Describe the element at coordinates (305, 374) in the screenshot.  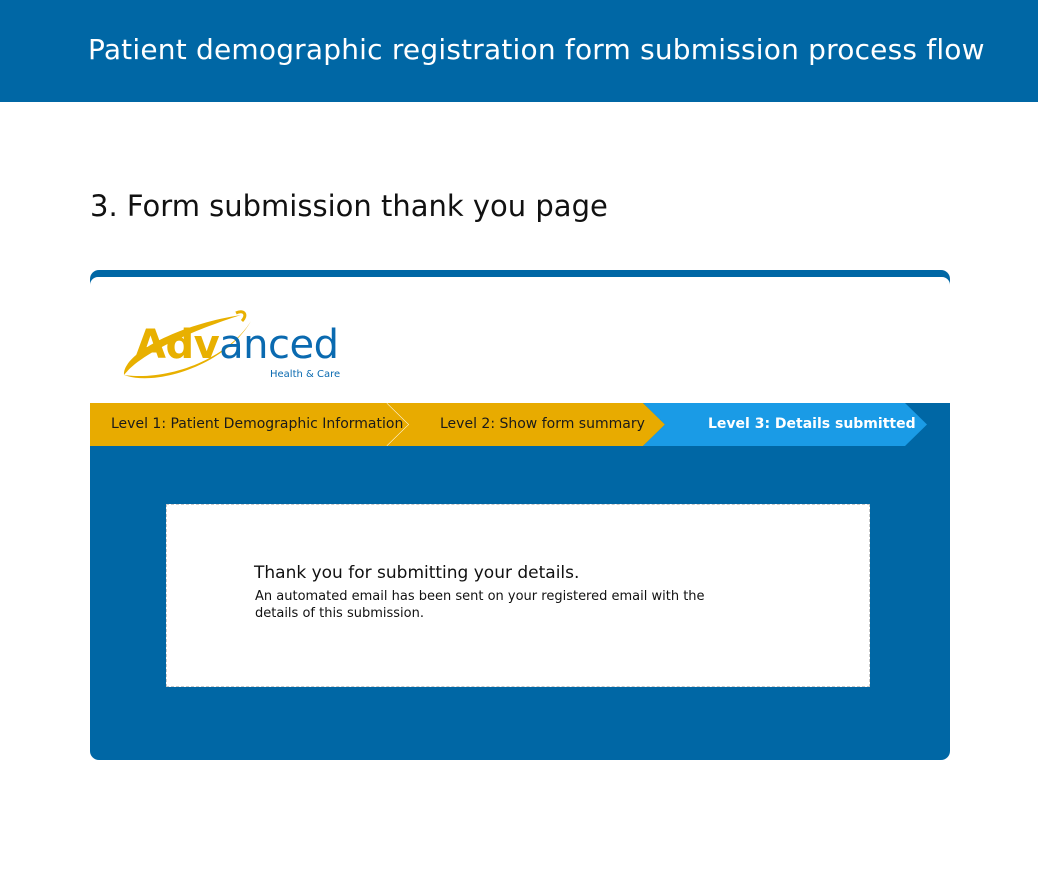
I see `logo-tagline: Health & Care` at that location.